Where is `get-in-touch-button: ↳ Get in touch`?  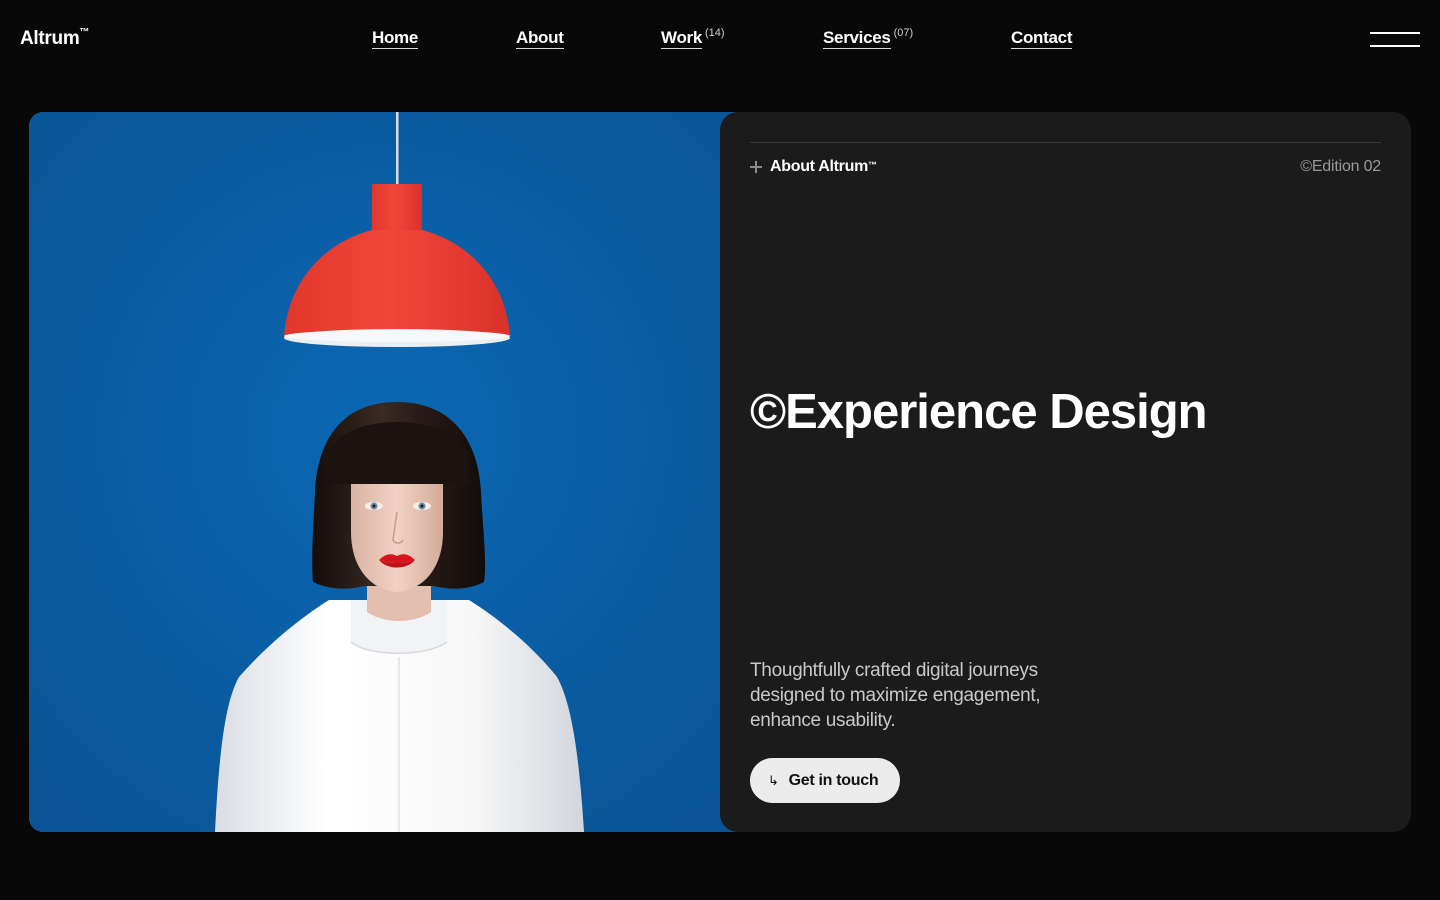
get-in-touch-button: ↳ Get in touch is located at coordinates (825, 780).